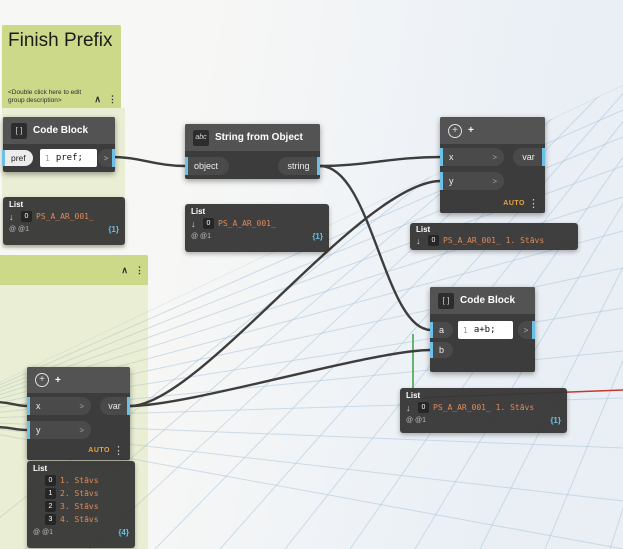 This screenshot has width=623, height=549. I want to click on wire-string-to-plus-x, so click(380, 161).